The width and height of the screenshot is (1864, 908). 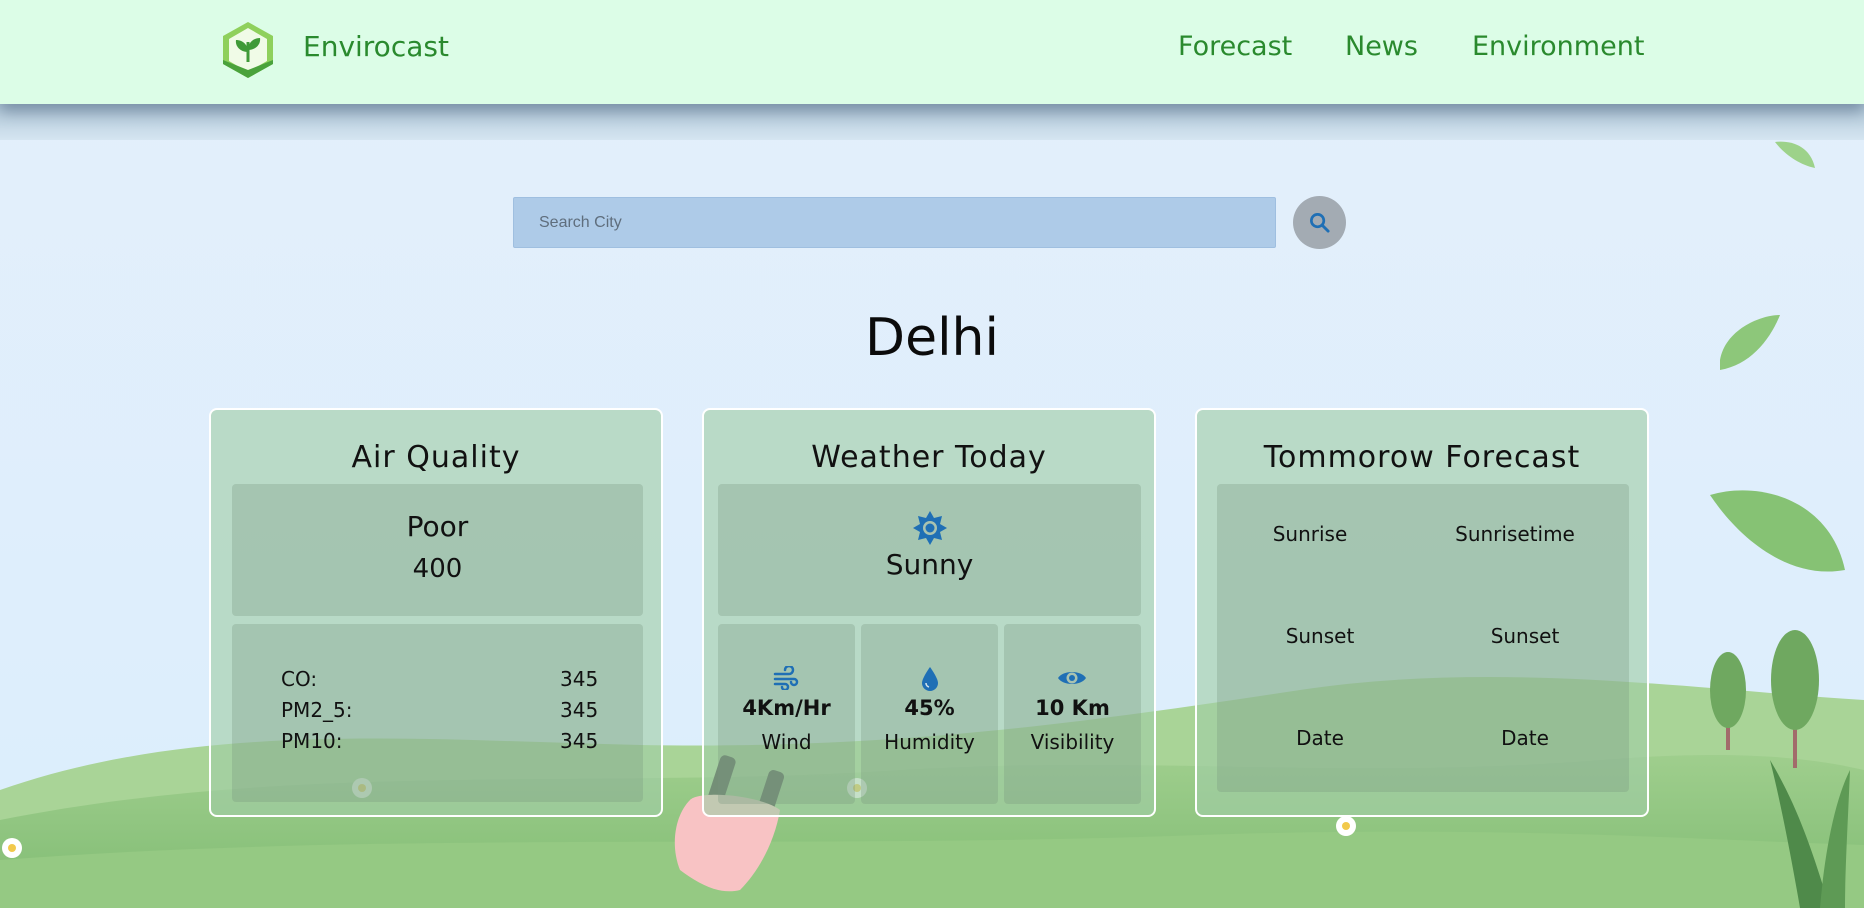 What do you see at coordinates (786, 678) in the screenshot?
I see `wind-icon` at bounding box center [786, 678].